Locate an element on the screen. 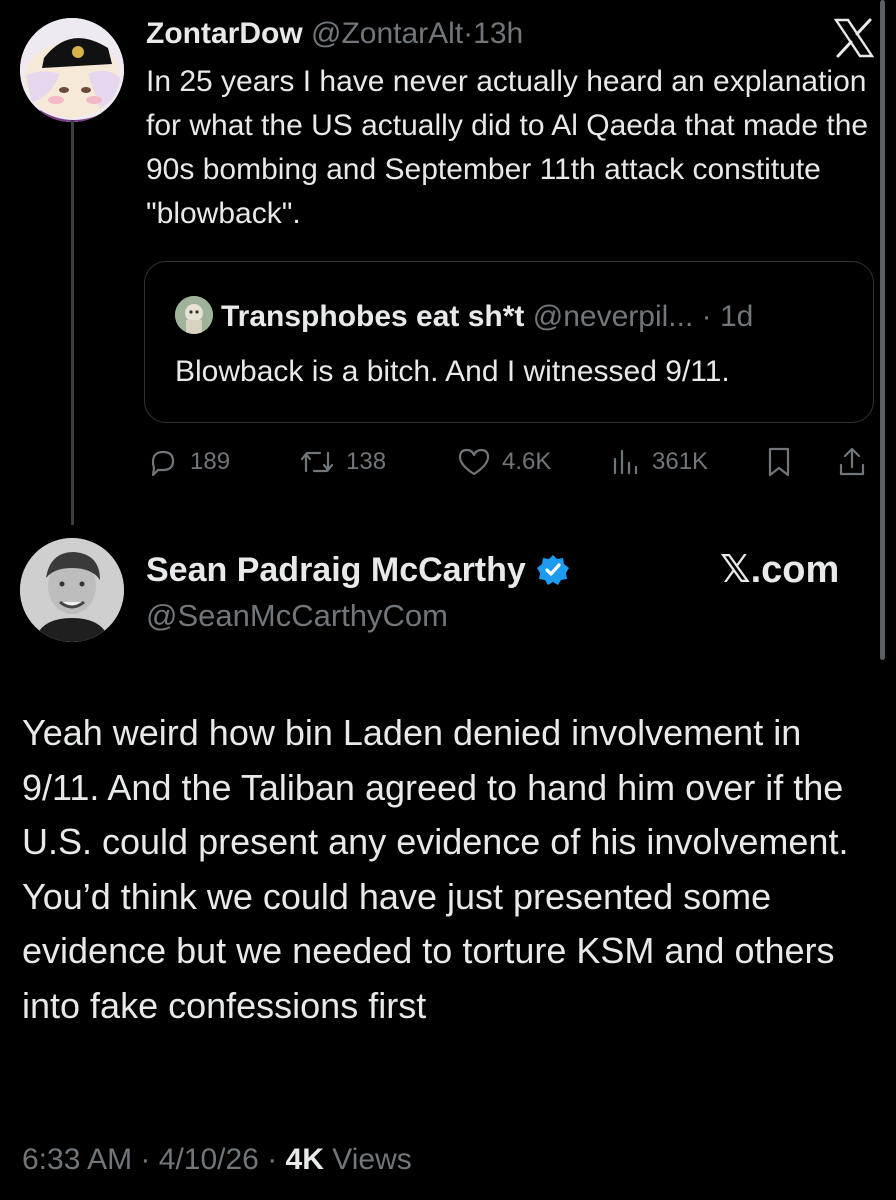 This screenshot has height=1200, width=896. views-count: 361K is located at coordinates (680, 461).